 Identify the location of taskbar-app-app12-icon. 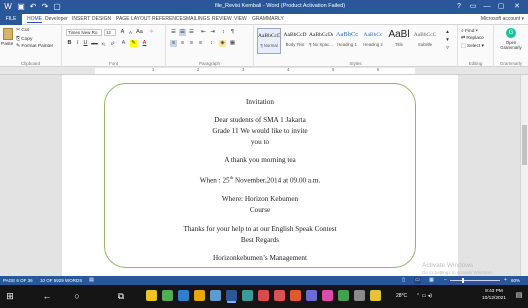
(327, 295).